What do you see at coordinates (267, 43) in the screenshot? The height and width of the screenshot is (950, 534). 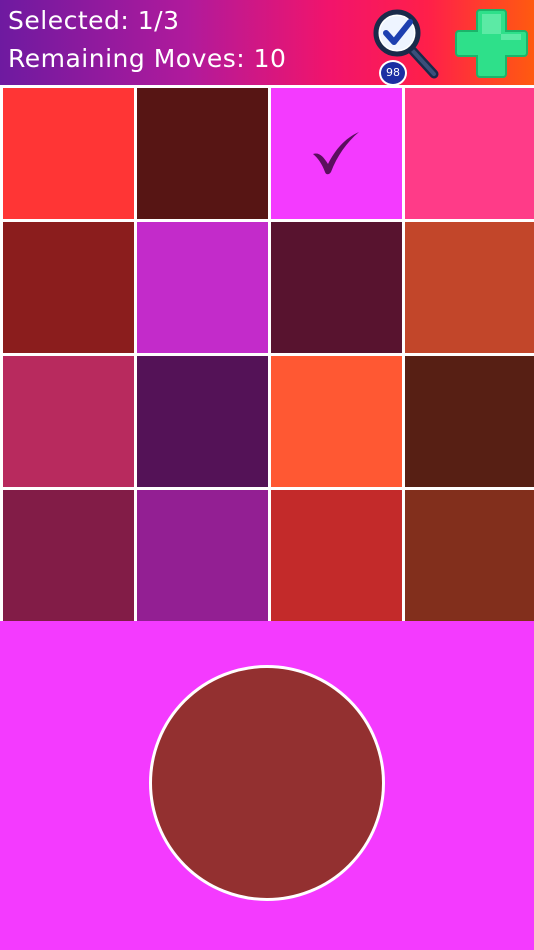 I see `header-bar: Selected: 1/3 Remaining Moves: 10 98` at bounding box center [267, 43].